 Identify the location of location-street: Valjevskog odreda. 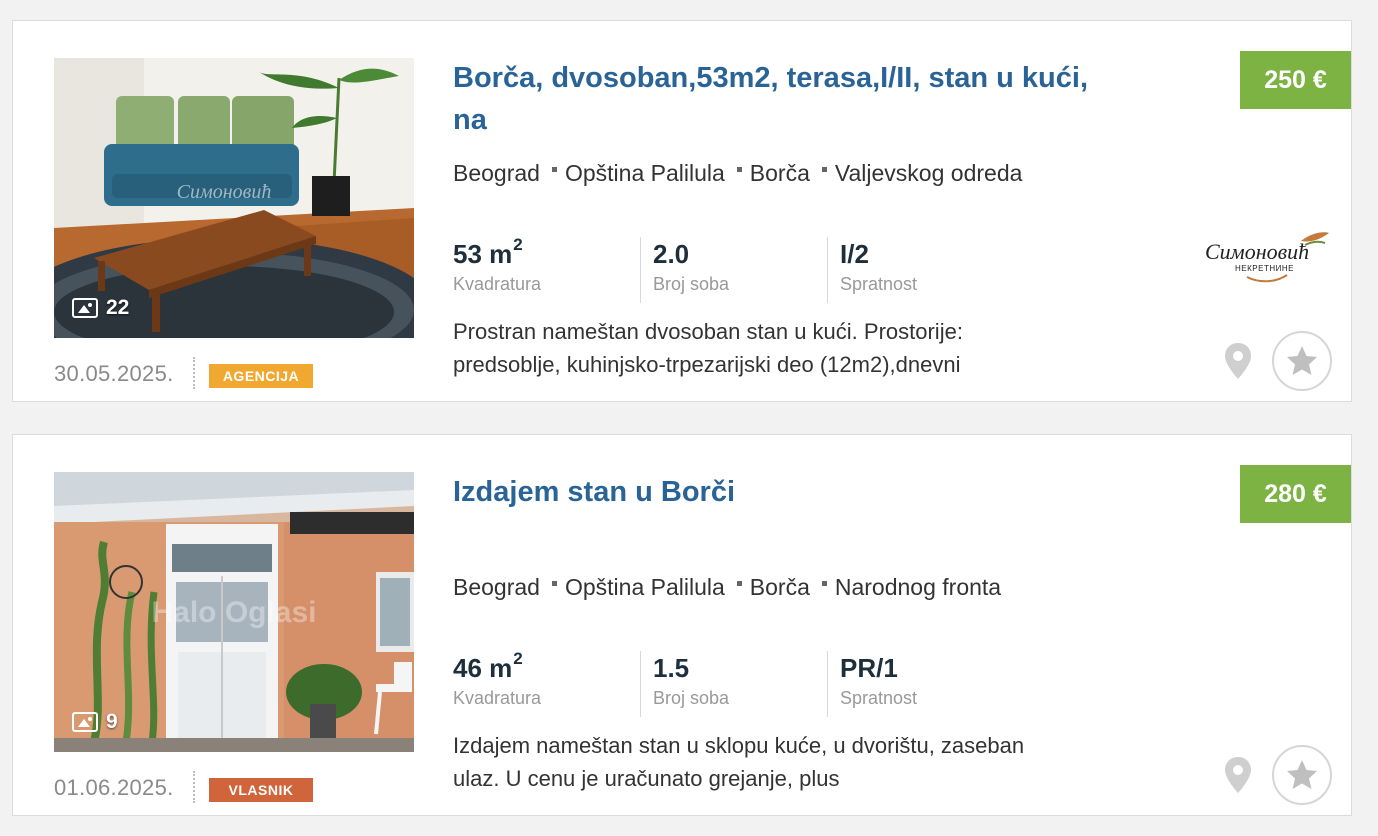
(929, 173).